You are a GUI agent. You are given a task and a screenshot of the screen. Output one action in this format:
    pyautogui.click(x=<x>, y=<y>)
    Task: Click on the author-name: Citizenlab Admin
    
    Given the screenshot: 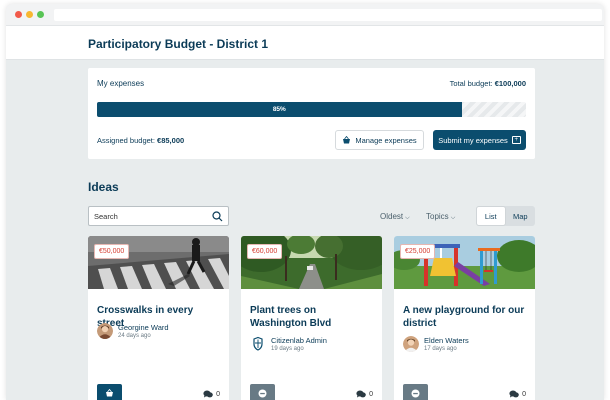 What is the action you would take?
    pyautogui.click(x=299, y=340)
    